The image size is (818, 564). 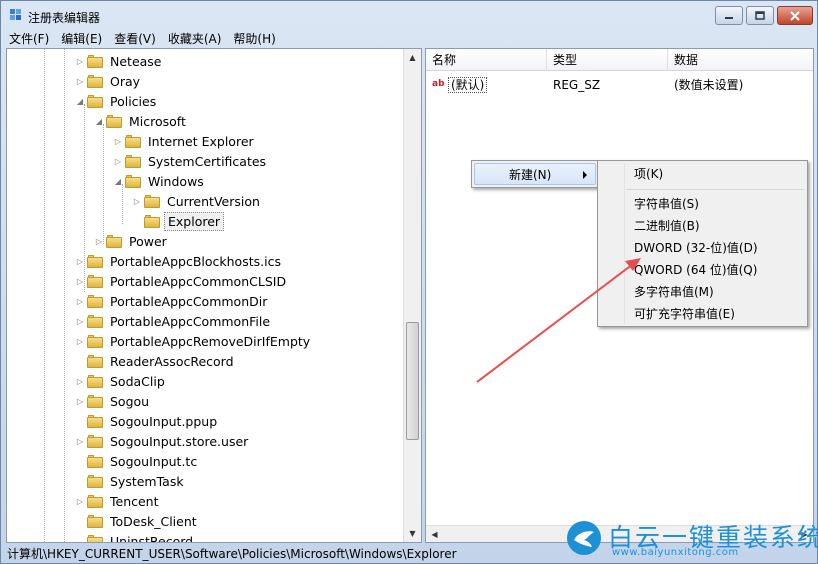 What do you see at coordinates (468, 85) in the screenshot?
I see `value-name: (默认)` at bounding box center [468, 85].